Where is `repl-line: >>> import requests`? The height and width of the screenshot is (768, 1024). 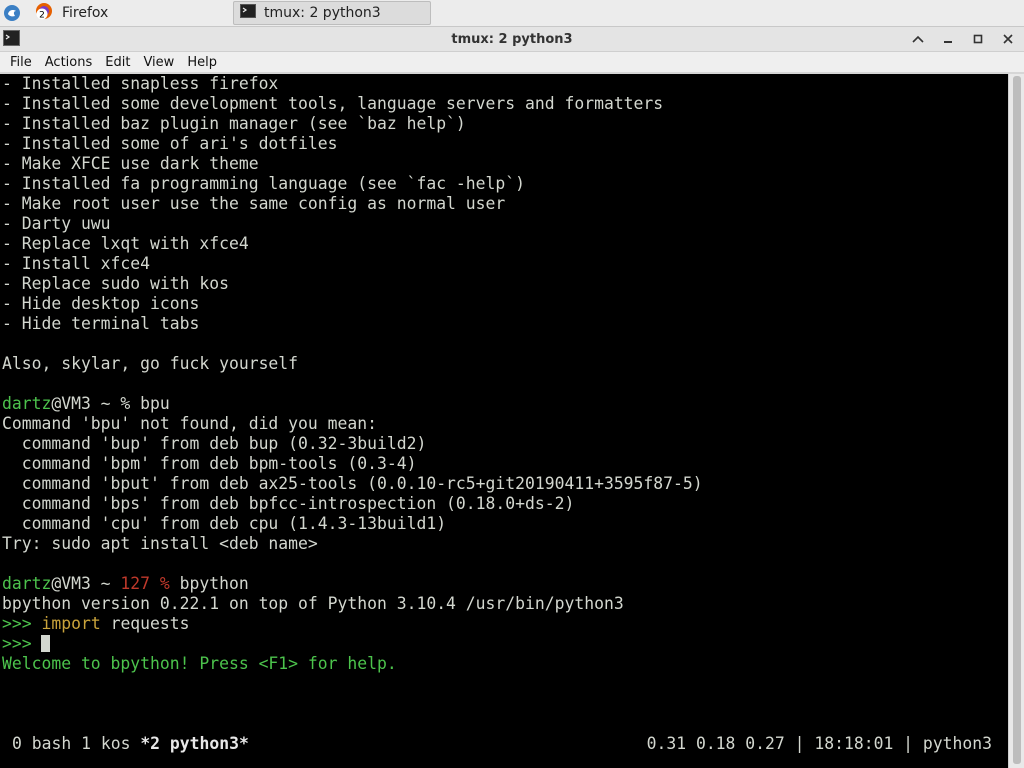 repl-line: >>> import requests is located at coordinates (96, 624).